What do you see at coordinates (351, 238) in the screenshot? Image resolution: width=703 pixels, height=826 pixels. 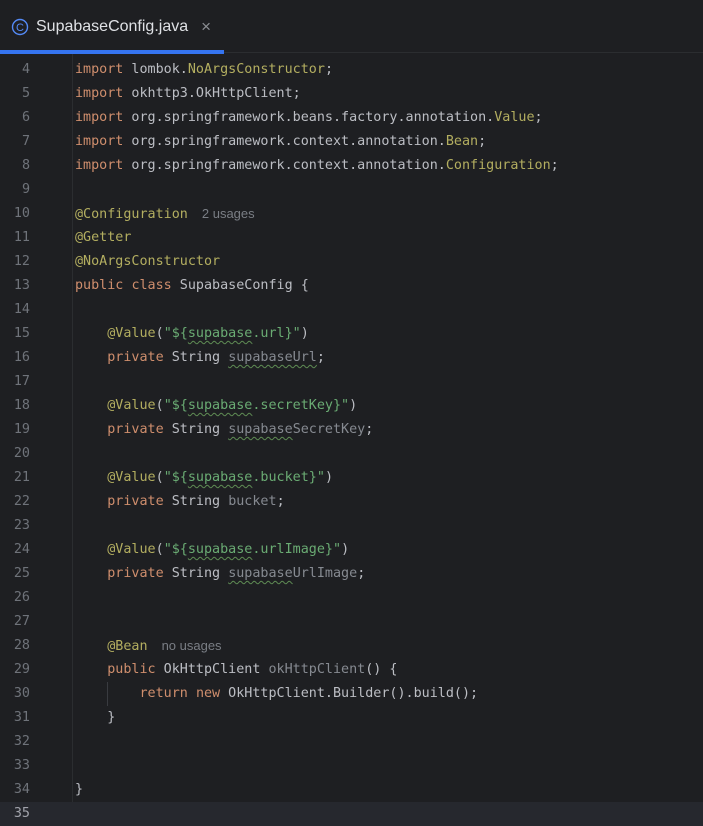 I see `code-line: 11 @Getter` at bounding box center [351, 238].